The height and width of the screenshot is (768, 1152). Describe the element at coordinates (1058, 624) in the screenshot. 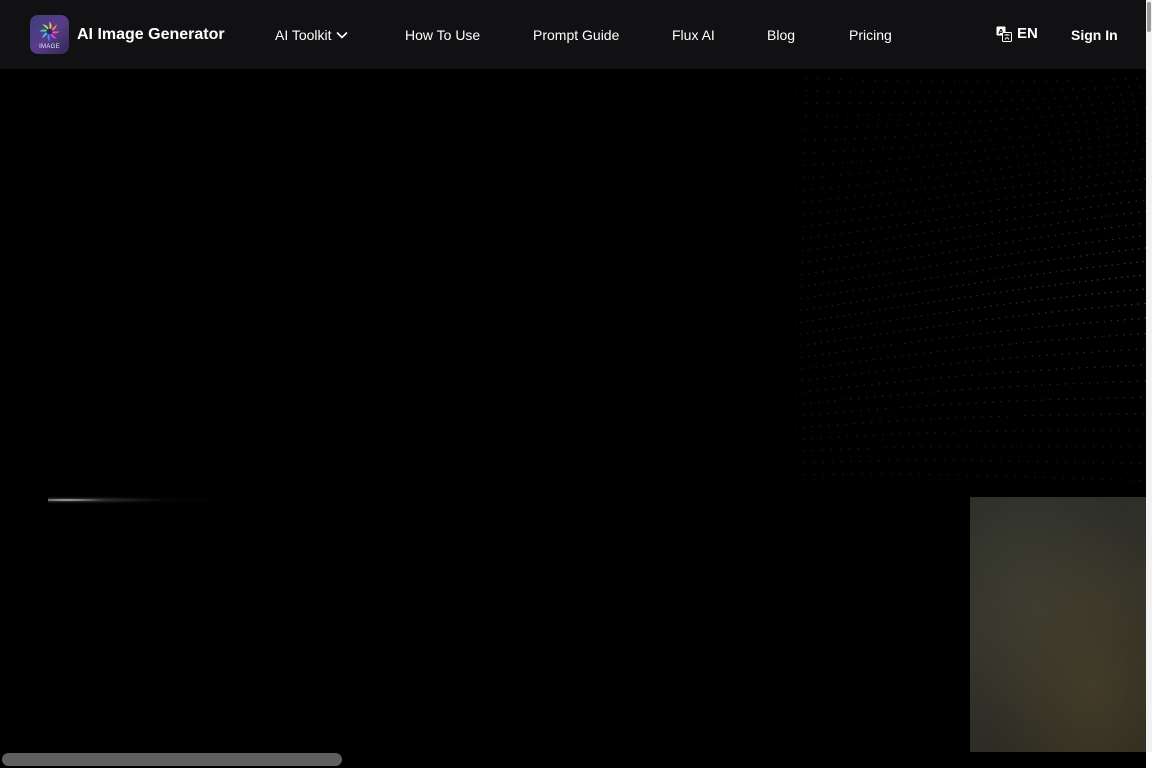

I see `preview-image` at that location.